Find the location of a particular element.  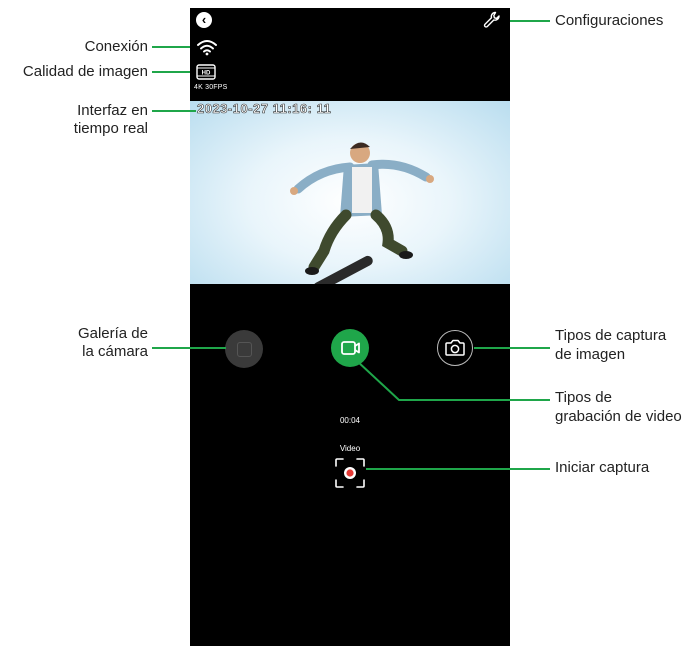

leader-line-tipos-grabacion is located at coordinates (453, 380).